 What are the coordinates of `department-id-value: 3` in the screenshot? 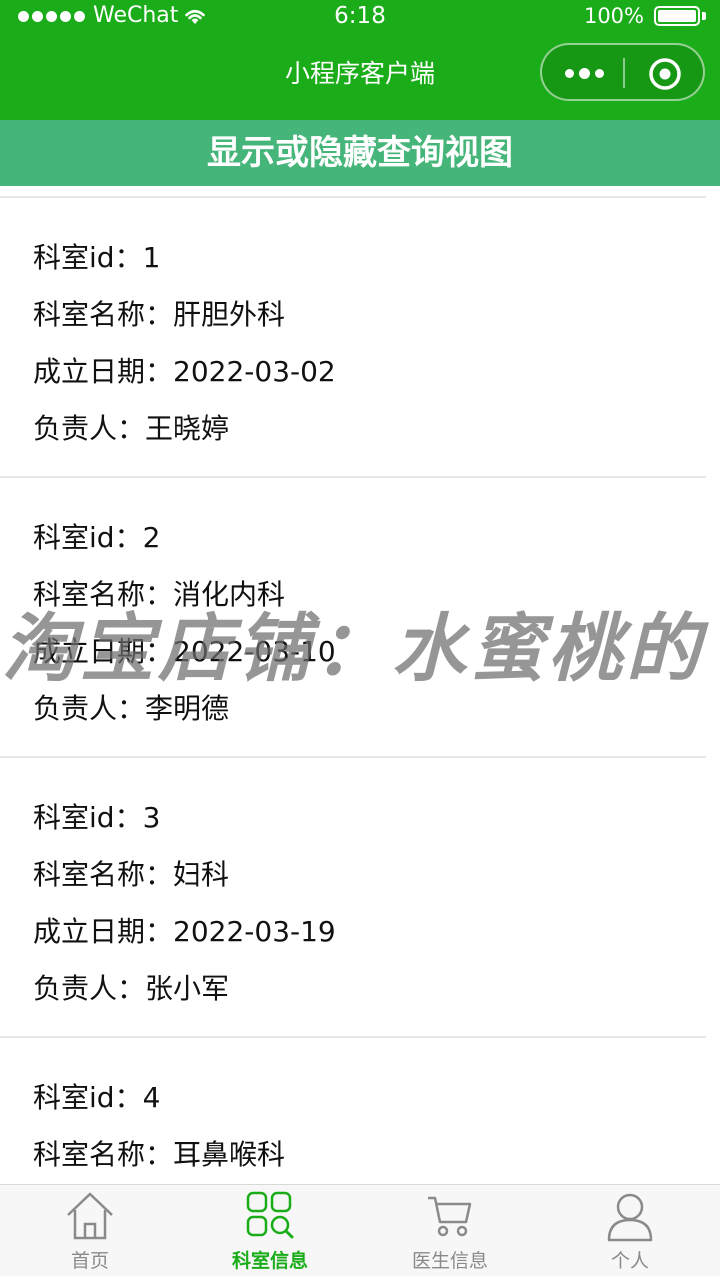 It's located at (151, 817).